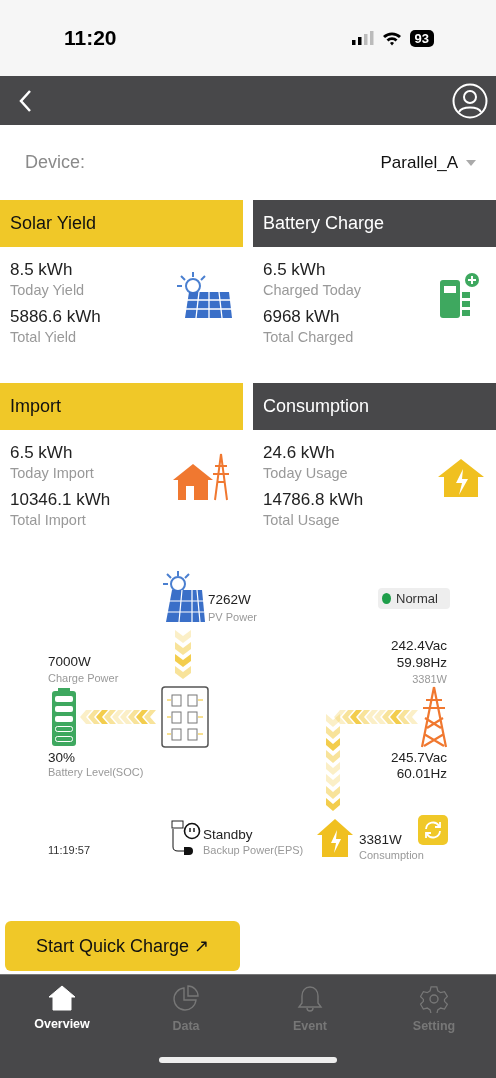 The width and height of the screenshot is (496, 1078). I want to click on total-value: 5886.6 kWh, so click(55, 316).